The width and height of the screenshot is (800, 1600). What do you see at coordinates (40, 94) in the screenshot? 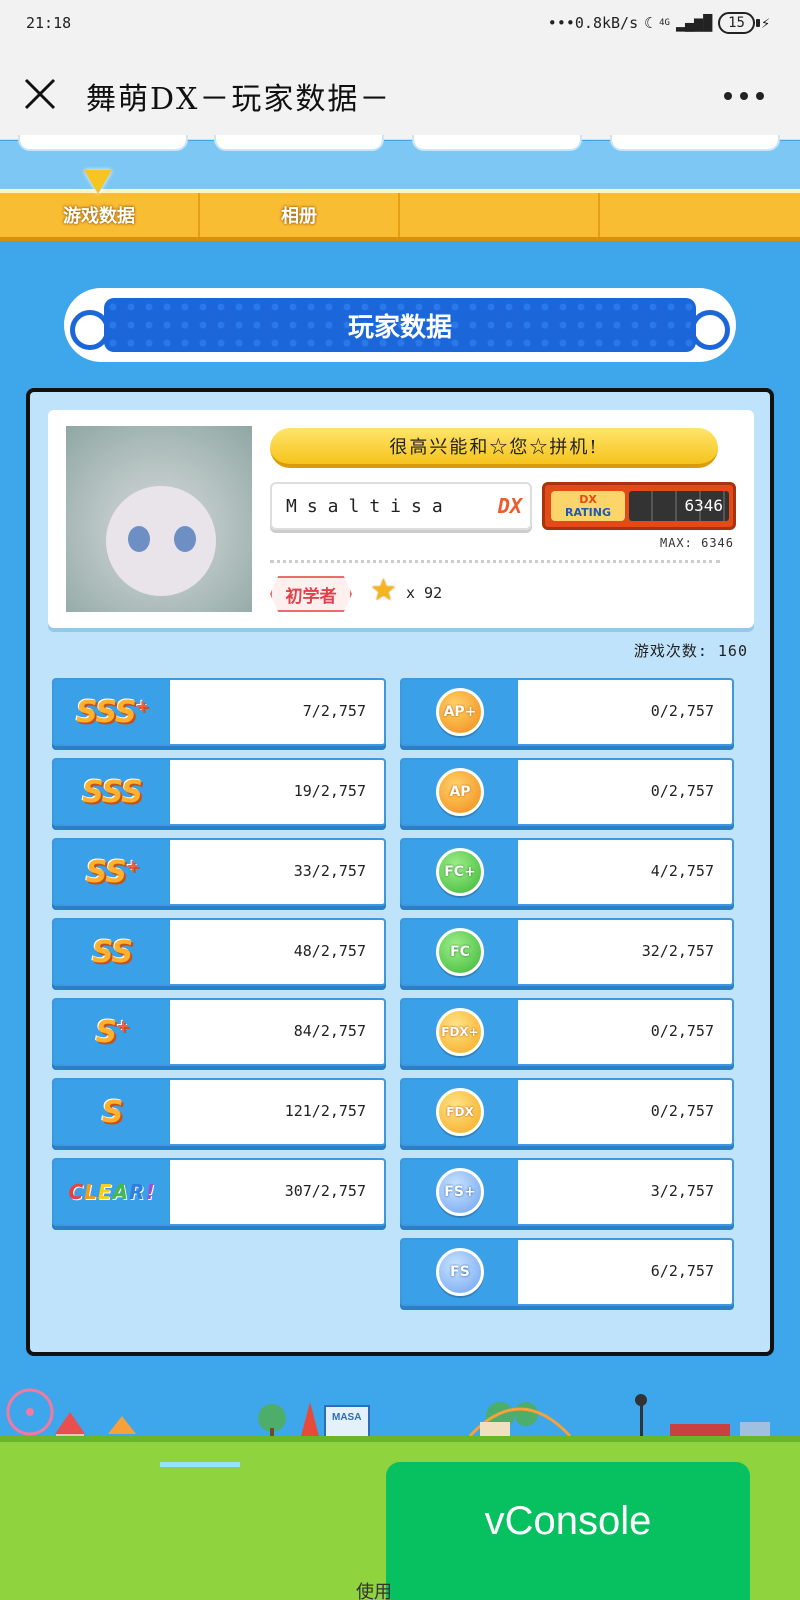
I see `close-icon` at bounding box center [40, 94].